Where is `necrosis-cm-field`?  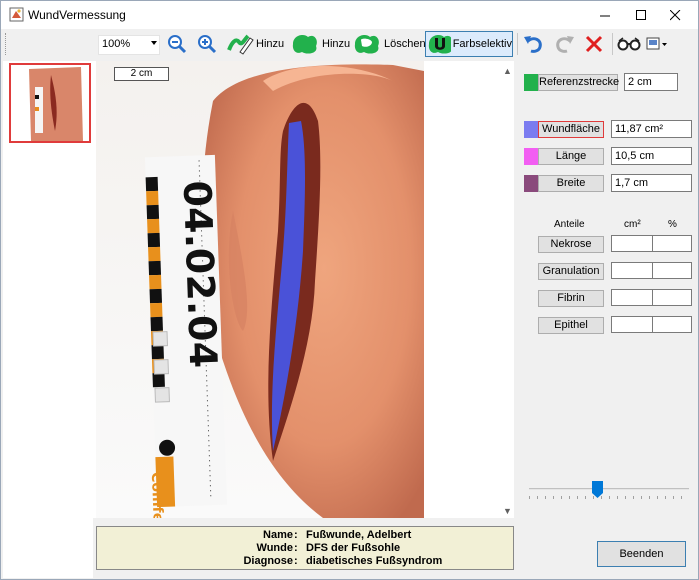
necrosis-cm-field is located at coordinates (632, 243).